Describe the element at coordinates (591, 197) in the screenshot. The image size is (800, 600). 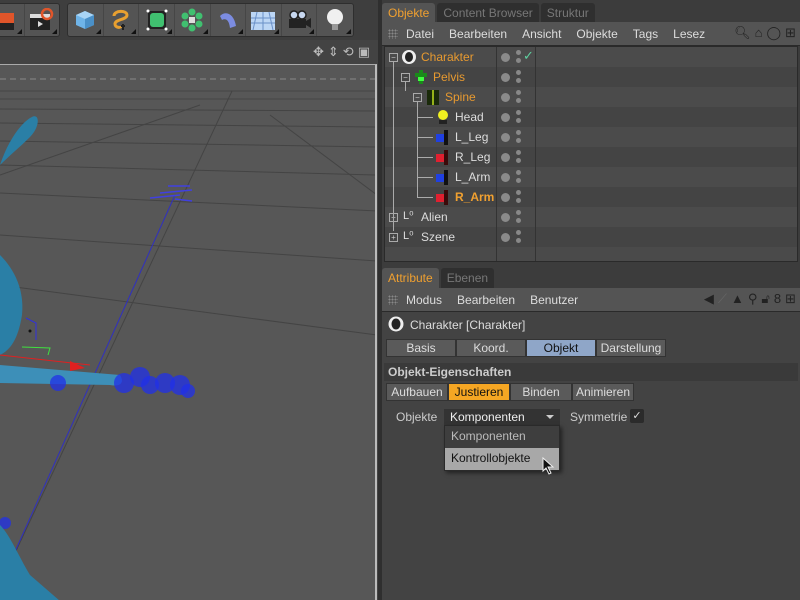
I see `object-row-r-arm: R_Arm` at that location.